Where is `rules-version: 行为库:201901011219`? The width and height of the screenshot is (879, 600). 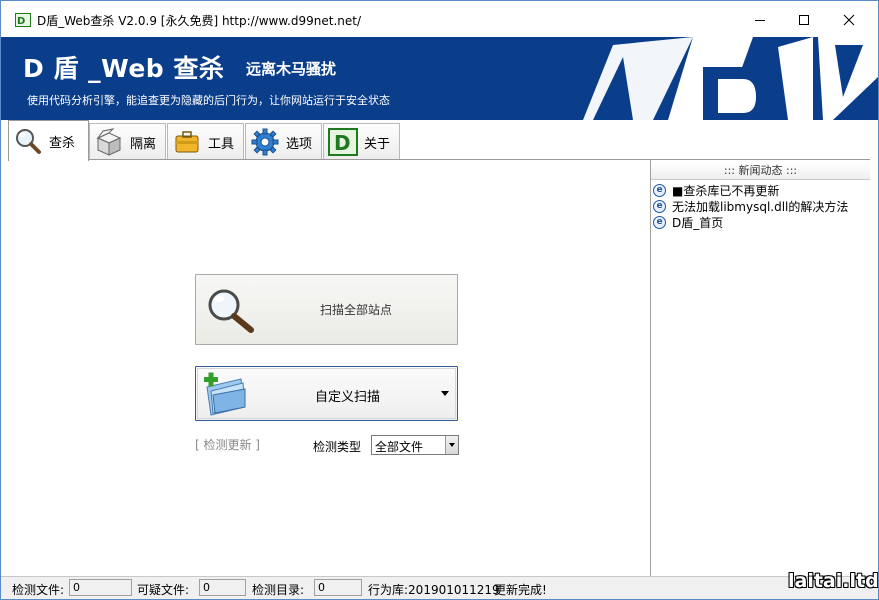 rules-version: 行为库:201901011219 is located at coordinates (434, 590).